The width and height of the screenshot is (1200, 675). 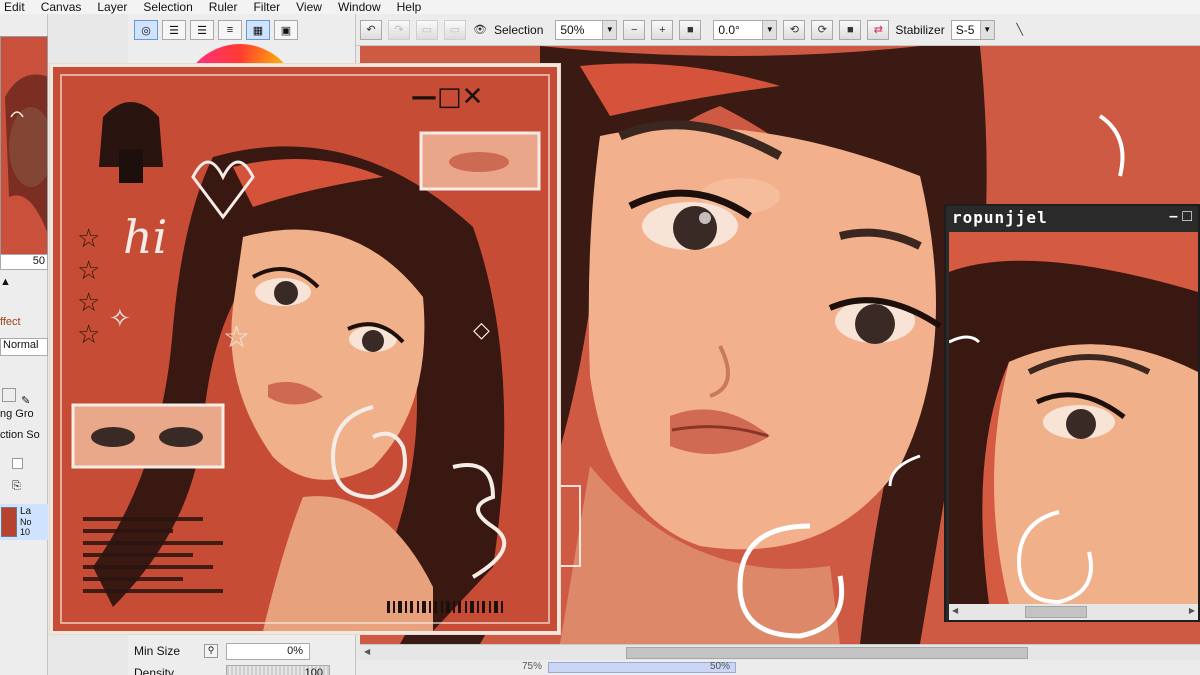 I want to click on deselect-icon: ▭, so click(x=427, y=30).